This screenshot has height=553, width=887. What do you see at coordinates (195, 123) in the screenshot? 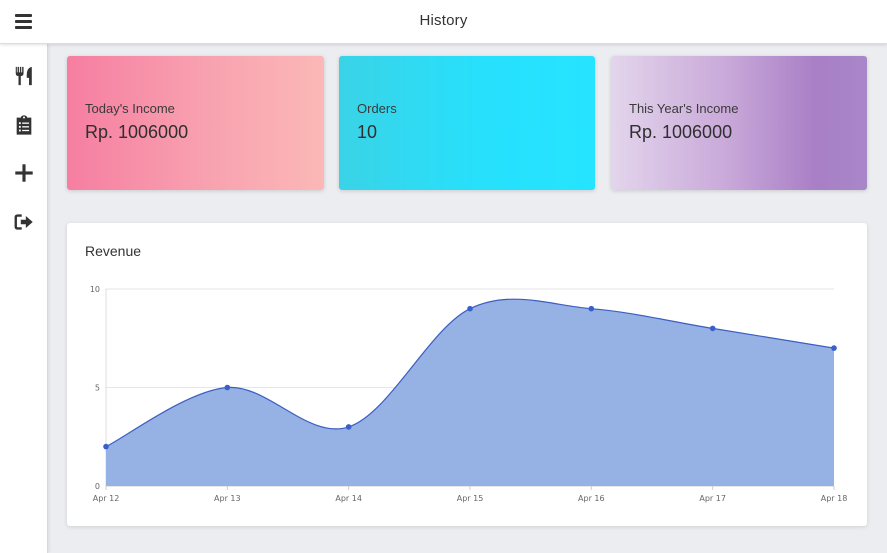
I see `todays-income-card: Today's Income Rp. 1006000` at bounding box center [195, 123].